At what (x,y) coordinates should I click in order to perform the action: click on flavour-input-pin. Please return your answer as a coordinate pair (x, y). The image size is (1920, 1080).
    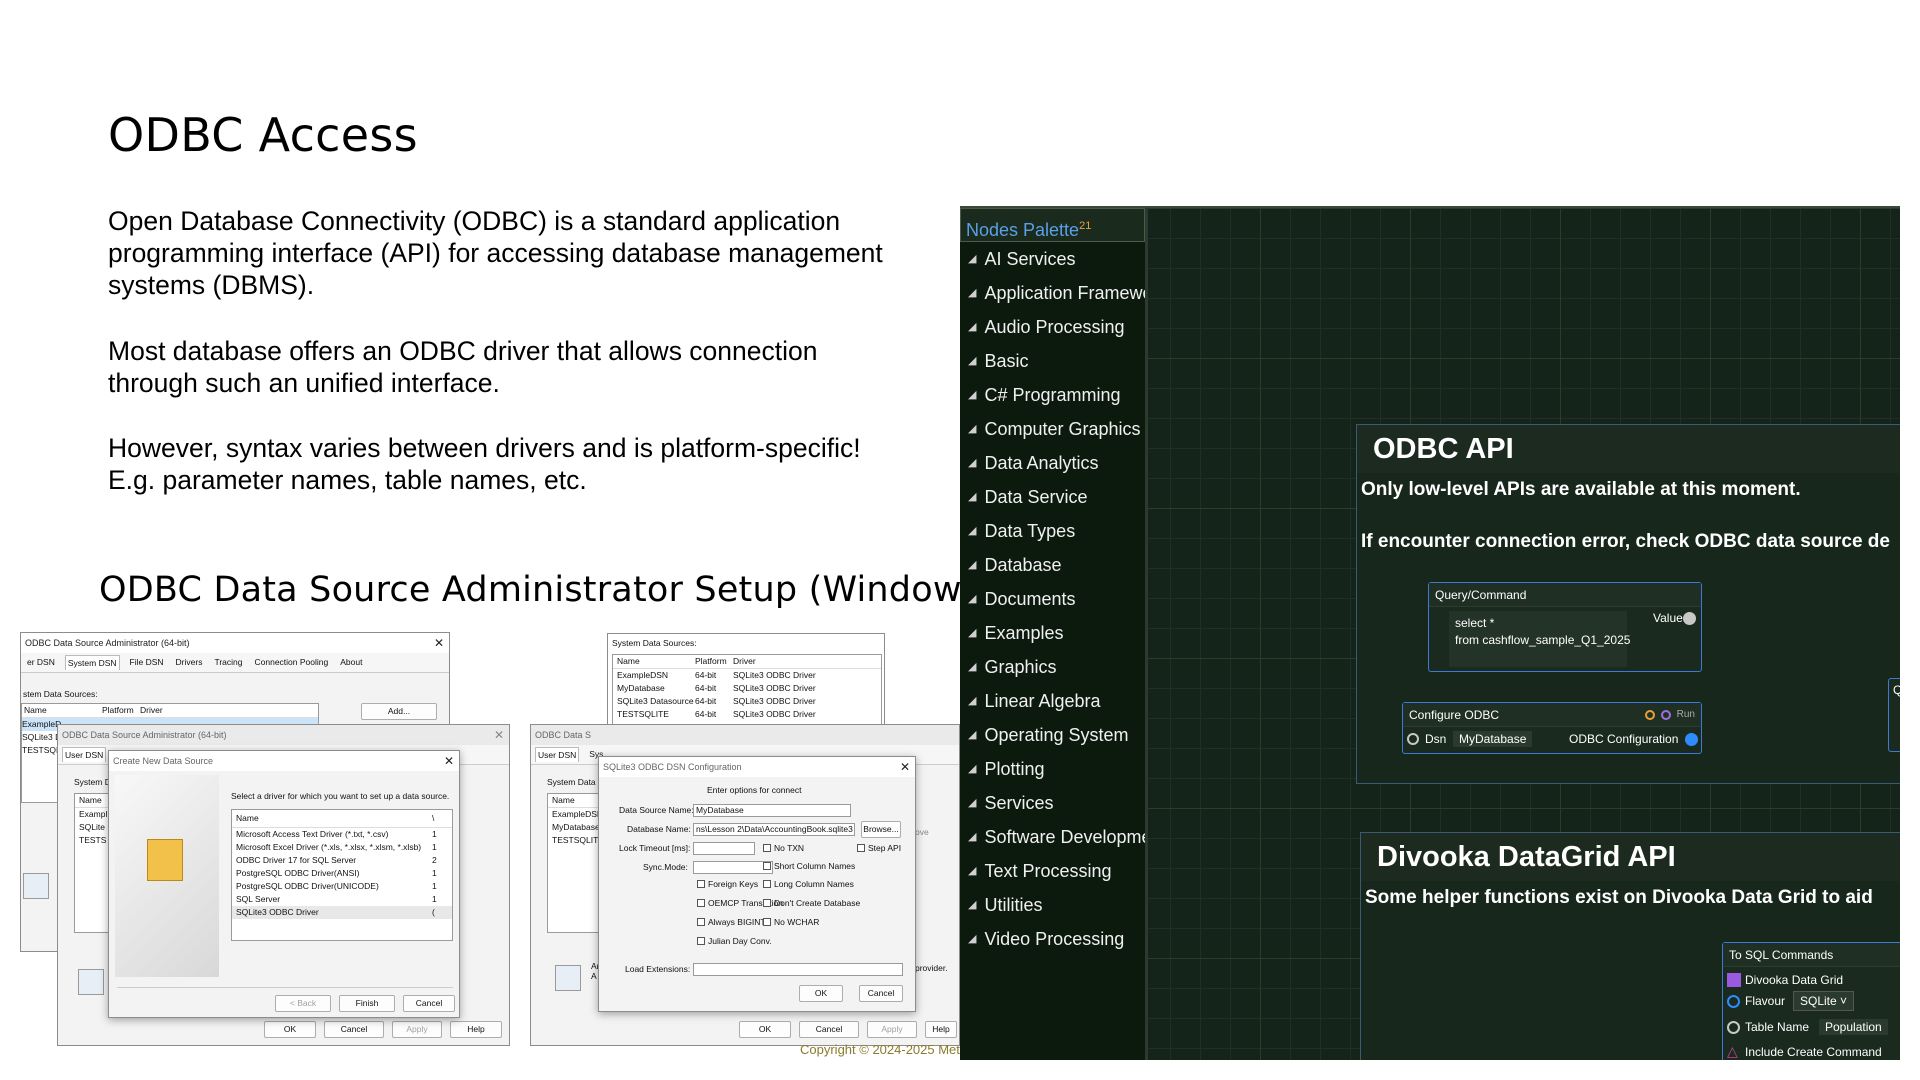
    Looking at the image, I should click on (1733, 1001).